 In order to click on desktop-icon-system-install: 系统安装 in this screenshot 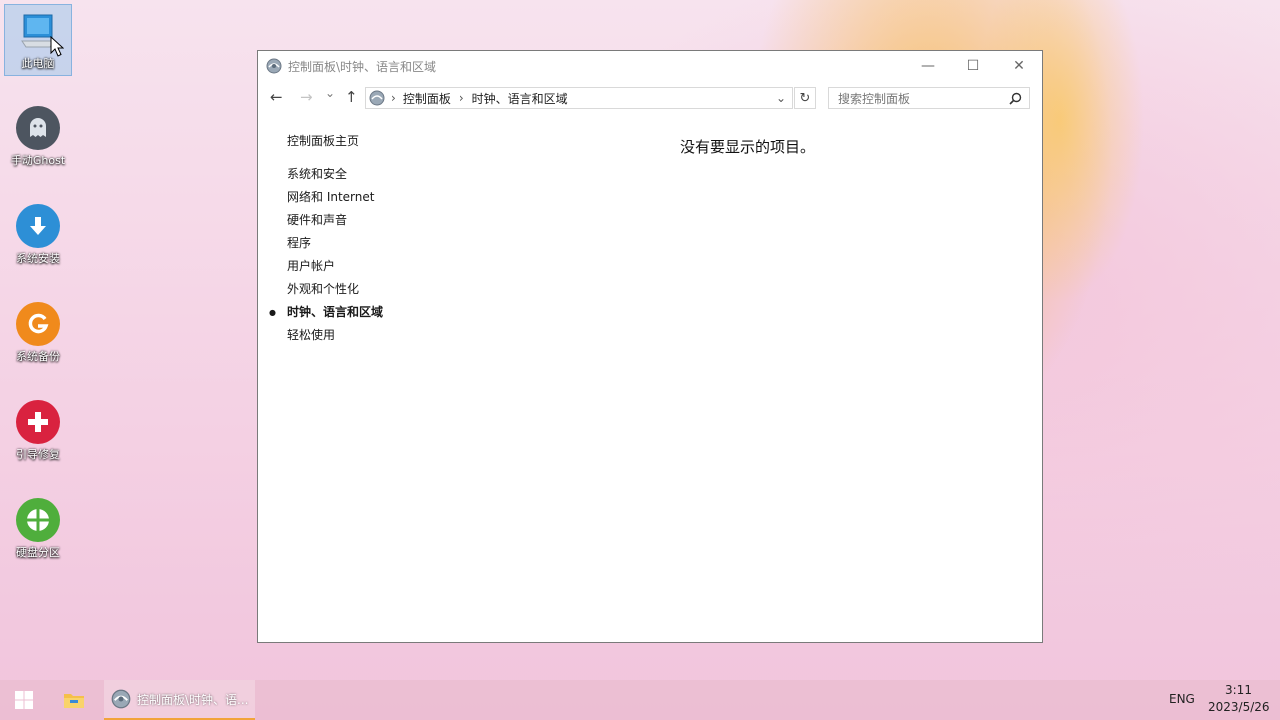, I will do `click(38, 236)`.